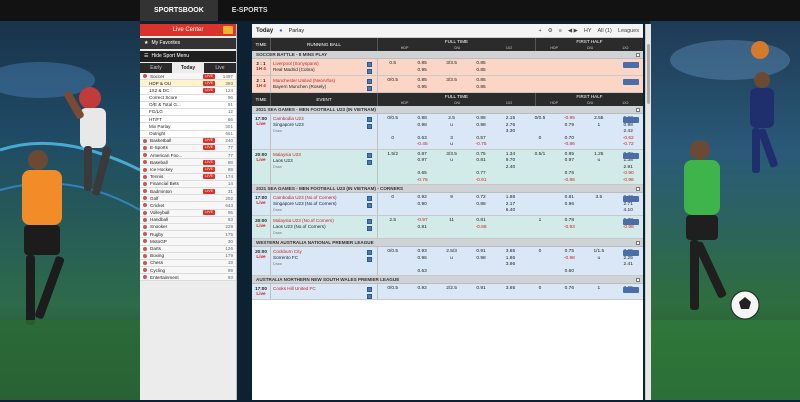 The width and height of the screenshot is (800, 402). I want to click on odds-cell: 0.91, so click(480, 289).